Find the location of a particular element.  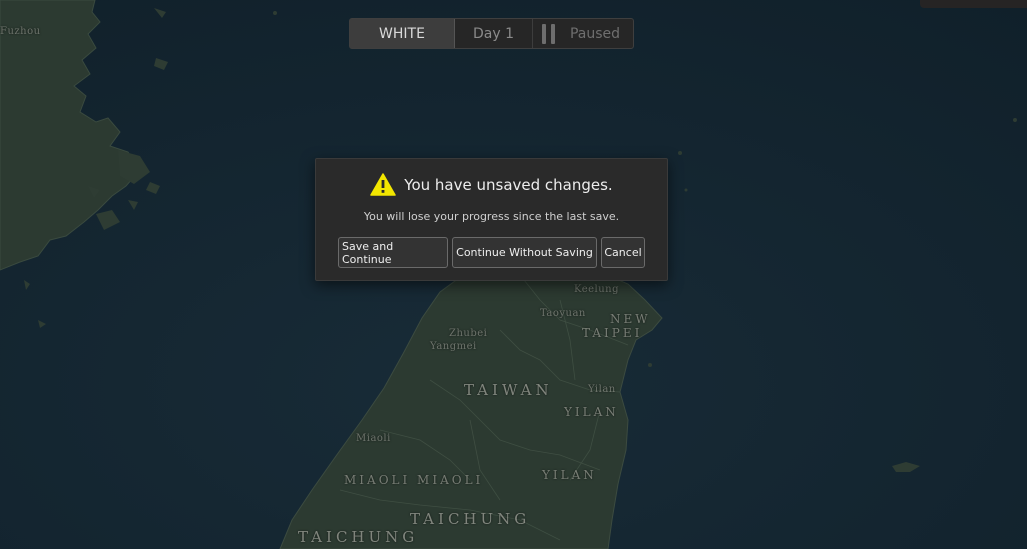

map-label-yilan-2: YILAN is located at coordinates (569, 475).